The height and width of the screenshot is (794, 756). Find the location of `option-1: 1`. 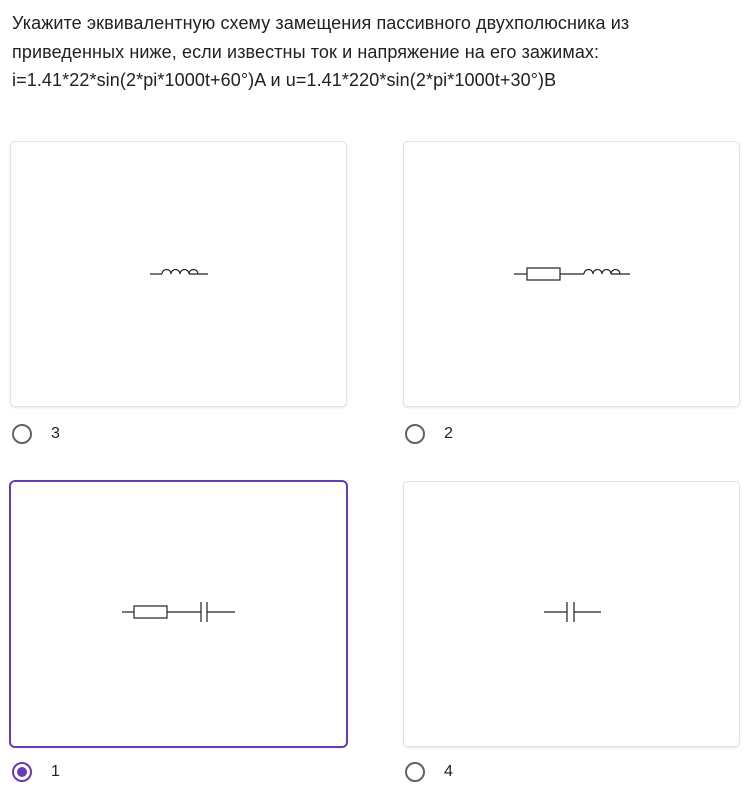

option-1: 1 is located at coordinates (36, 772).